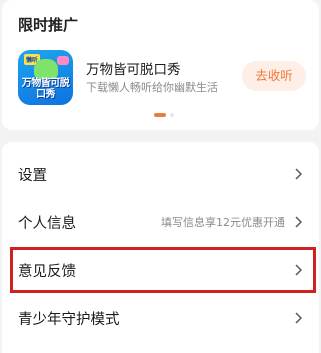 The width and height of the screenshot is (321, 353). I want to click on pager-dot-active, so click(160, 115).